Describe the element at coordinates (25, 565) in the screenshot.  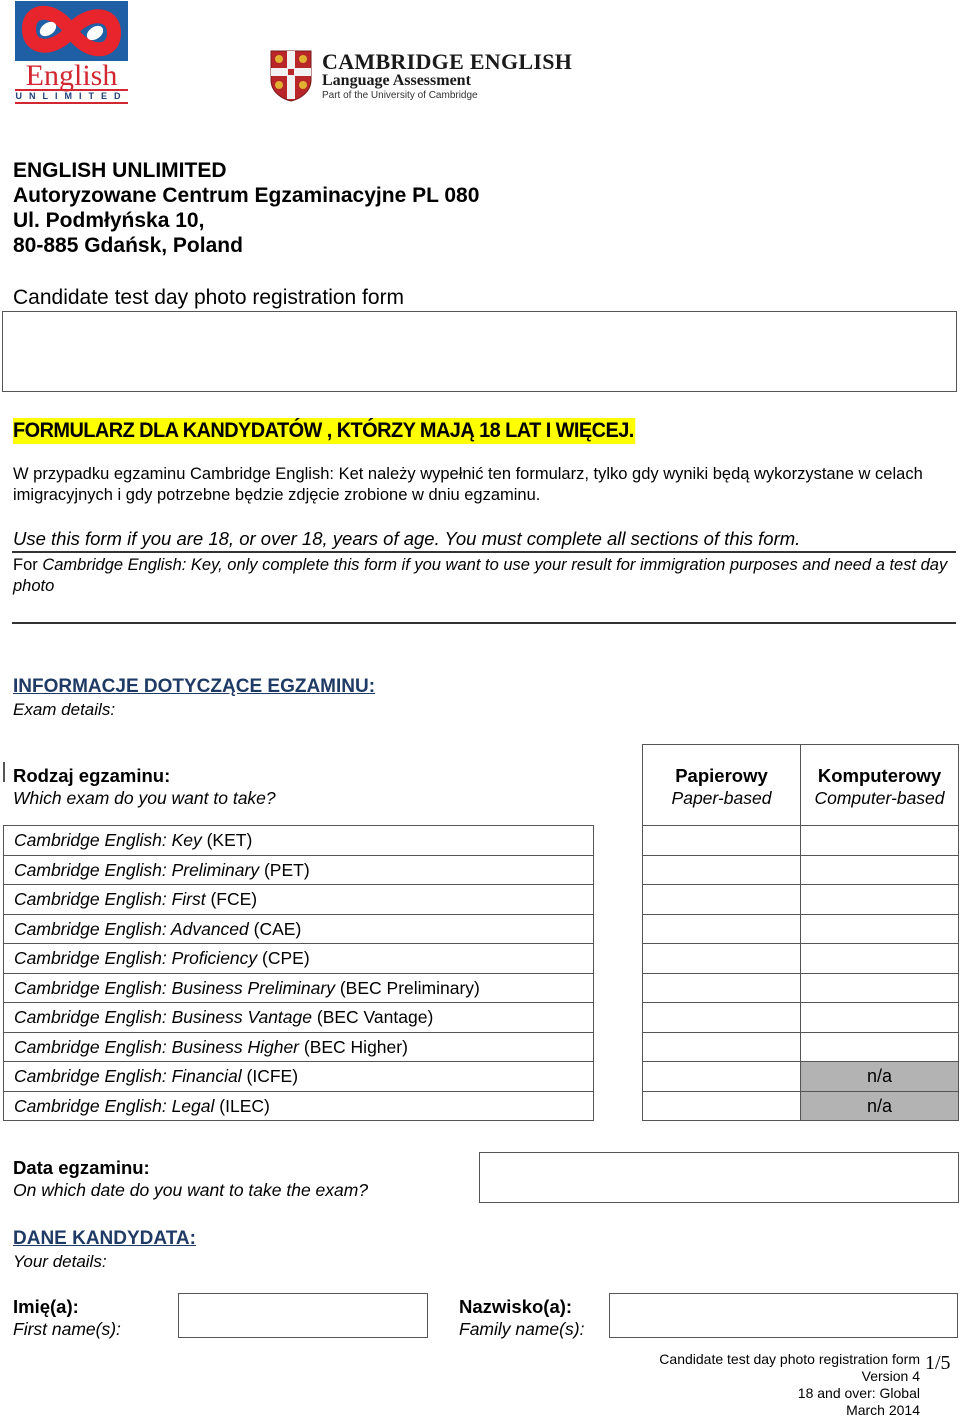
I see `ket-note-prefix: For` at that location.